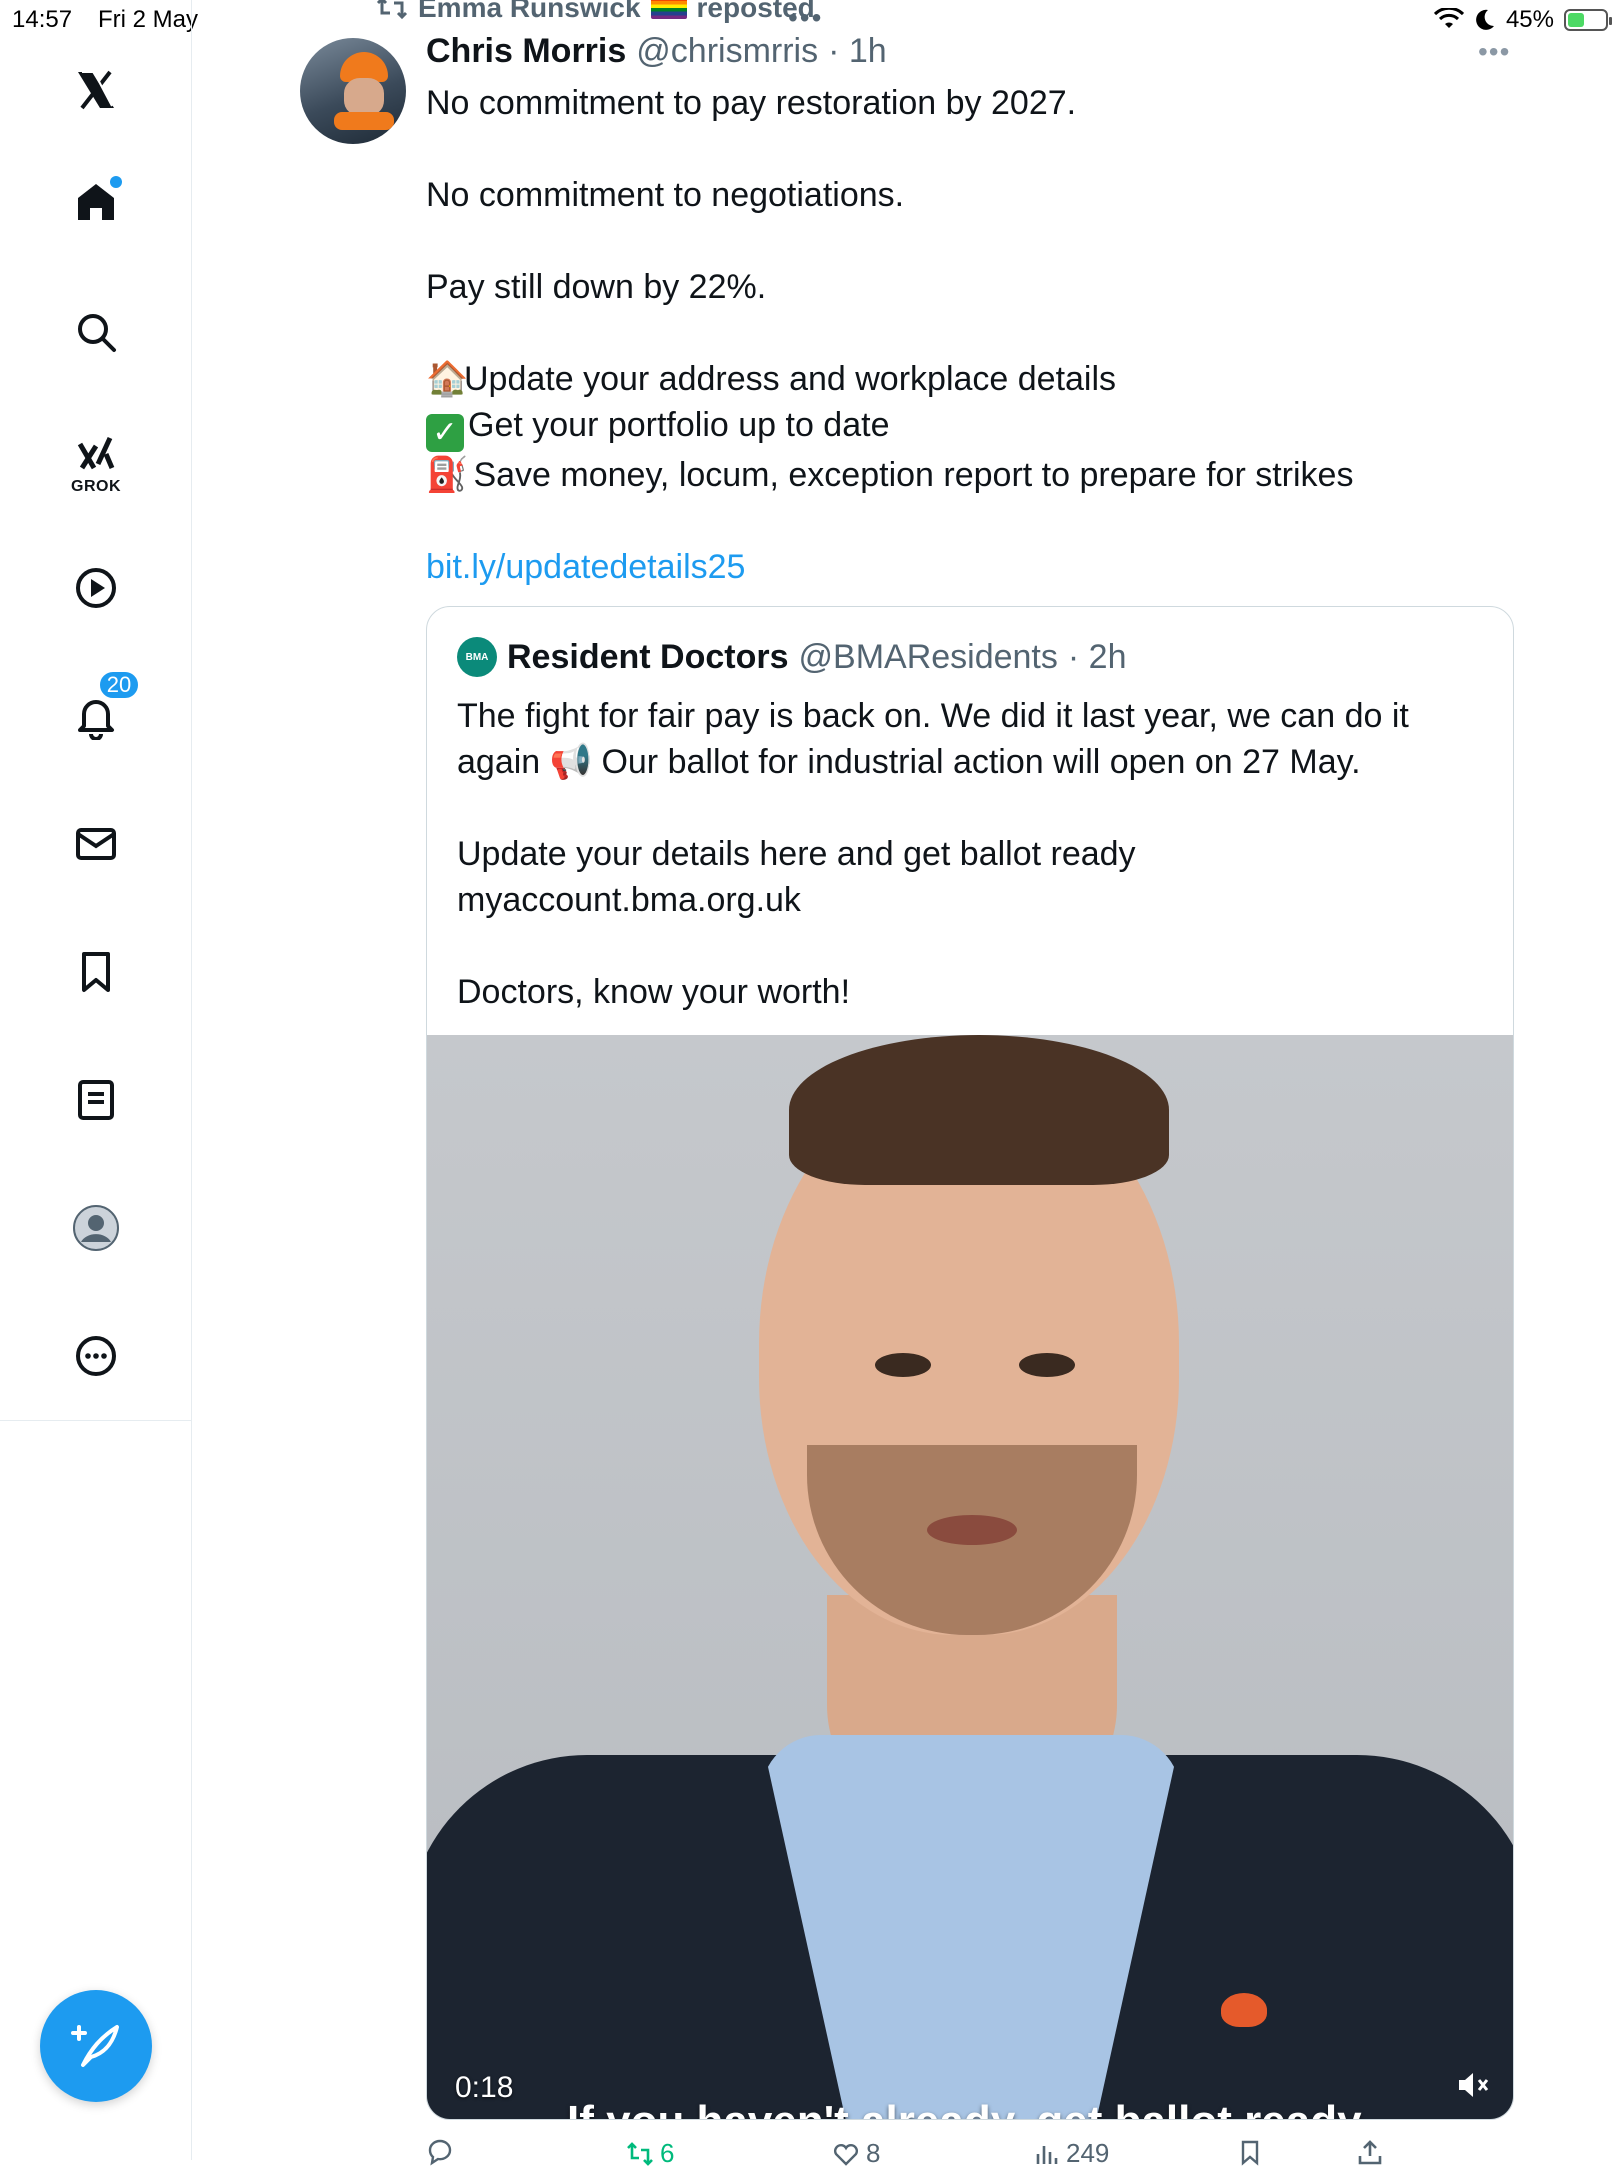 The height and width of the screenshot is (2178, 1620). What do you see at coordinates (191, 1791) in the screenshot?
I see `sidebar-border` at bounding box center [191, 1791].